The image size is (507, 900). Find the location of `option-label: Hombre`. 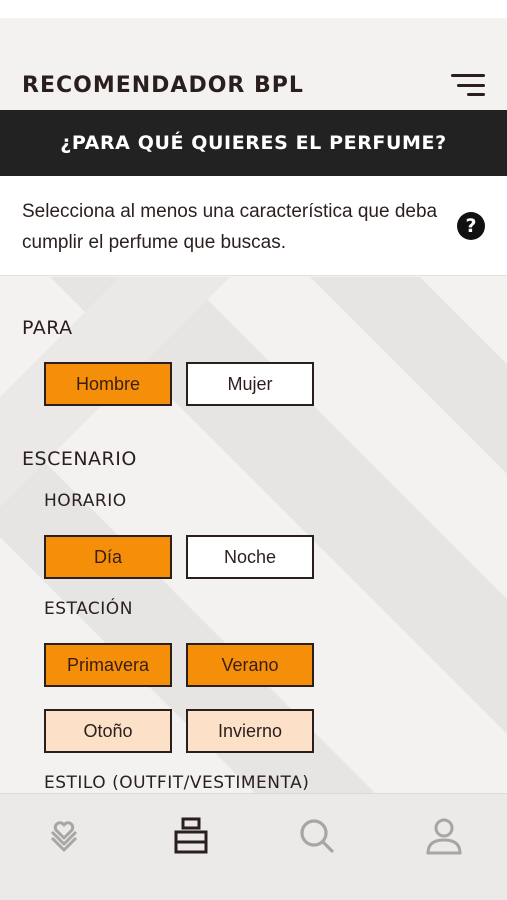

option-label: Hombre is located at coordinates (108, 383).